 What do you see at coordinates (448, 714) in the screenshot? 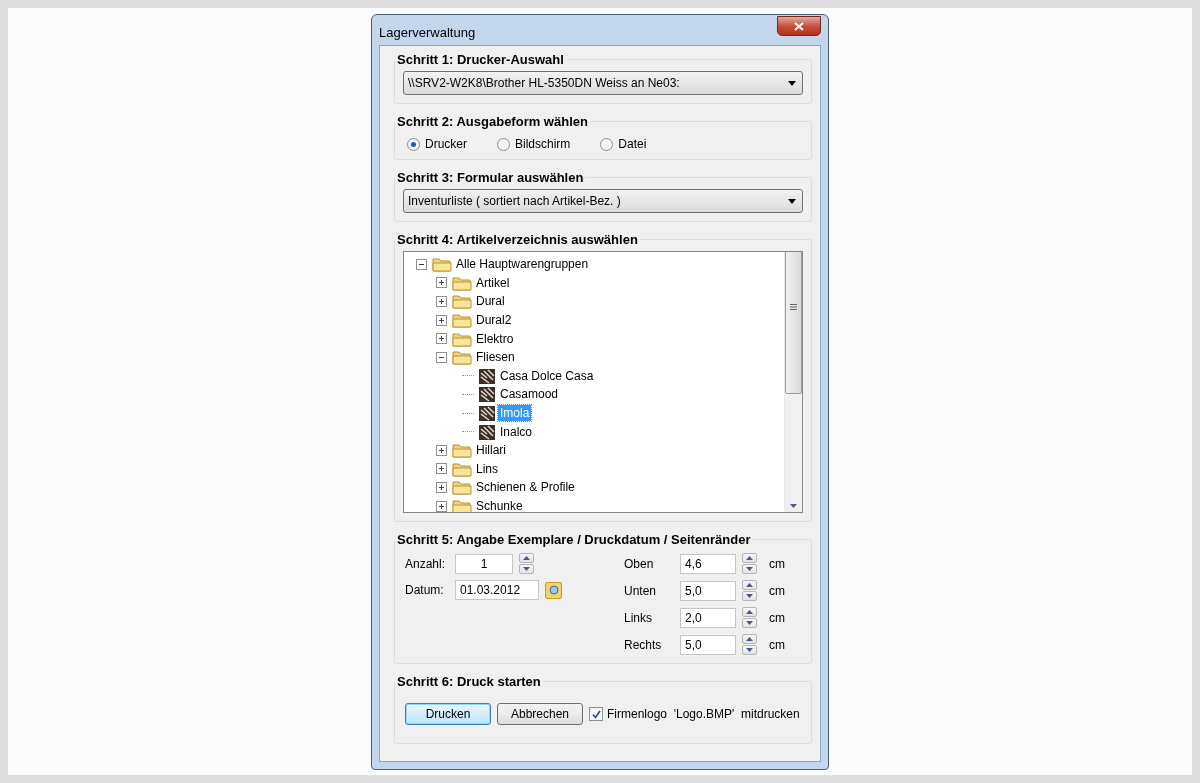
I see `push-button: Drucken` at bounding box center [448, 714].